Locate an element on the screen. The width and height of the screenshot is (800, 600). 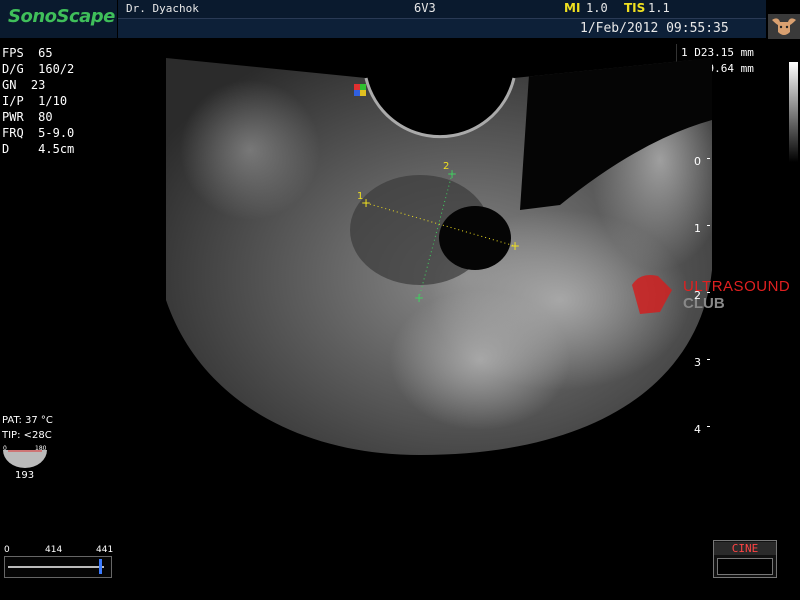
gauge-value: 193 is located at coordinates (25, 475).